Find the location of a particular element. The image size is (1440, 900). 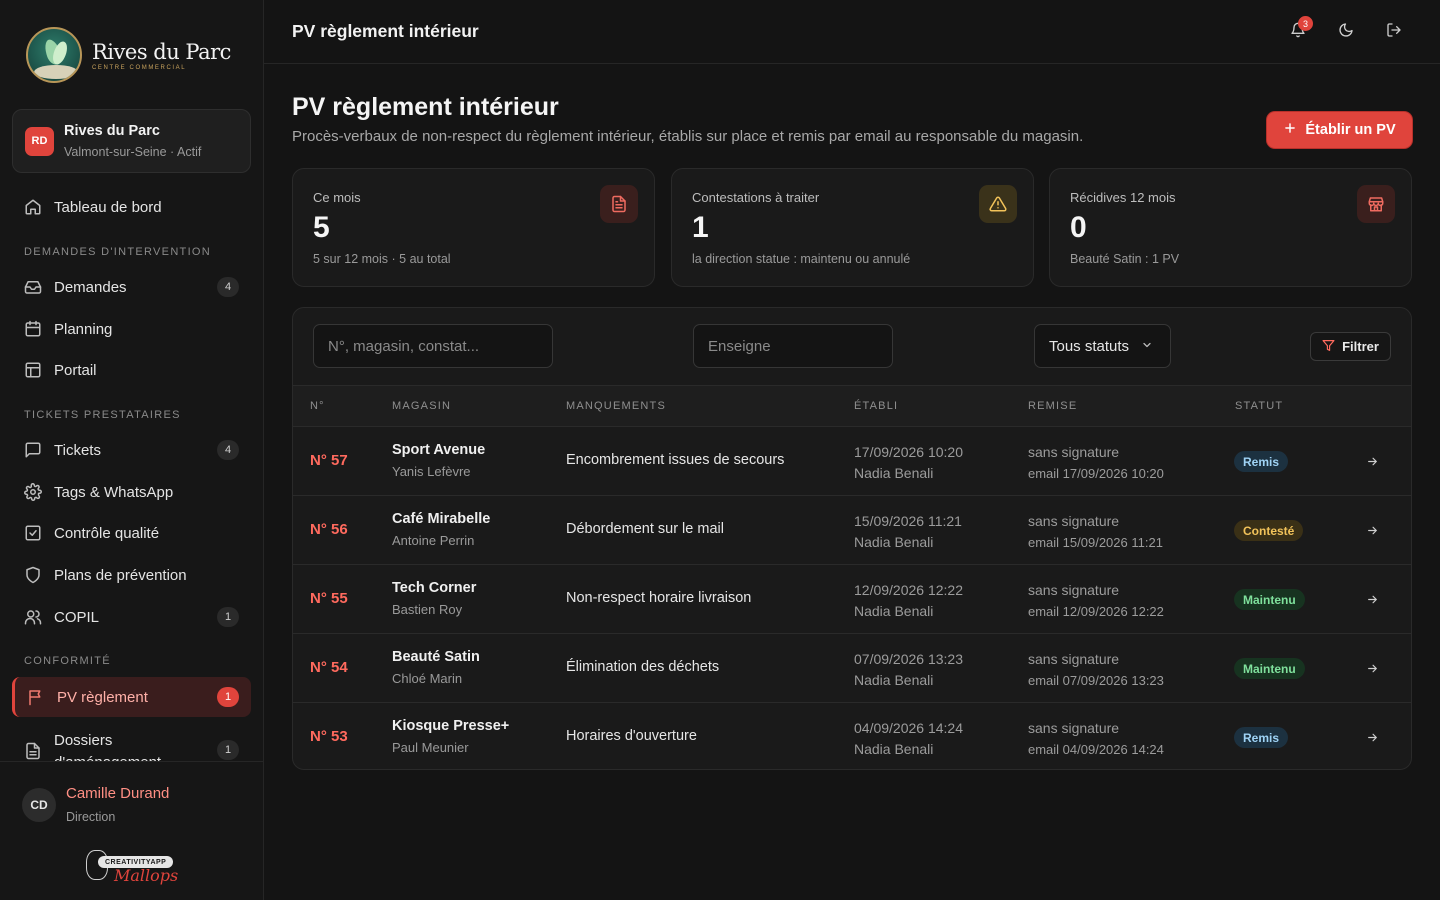

avatar: CD is located at coordinates (39, 805).